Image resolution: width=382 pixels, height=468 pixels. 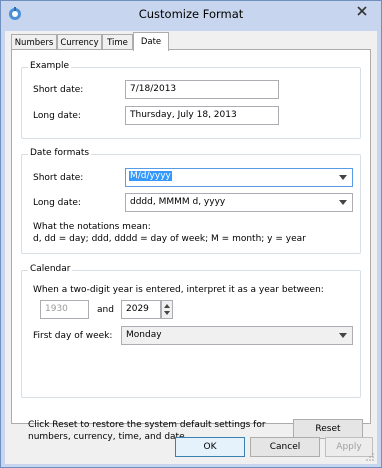 I want to click on tab-label: Numbers, so click(x=34, y=42).